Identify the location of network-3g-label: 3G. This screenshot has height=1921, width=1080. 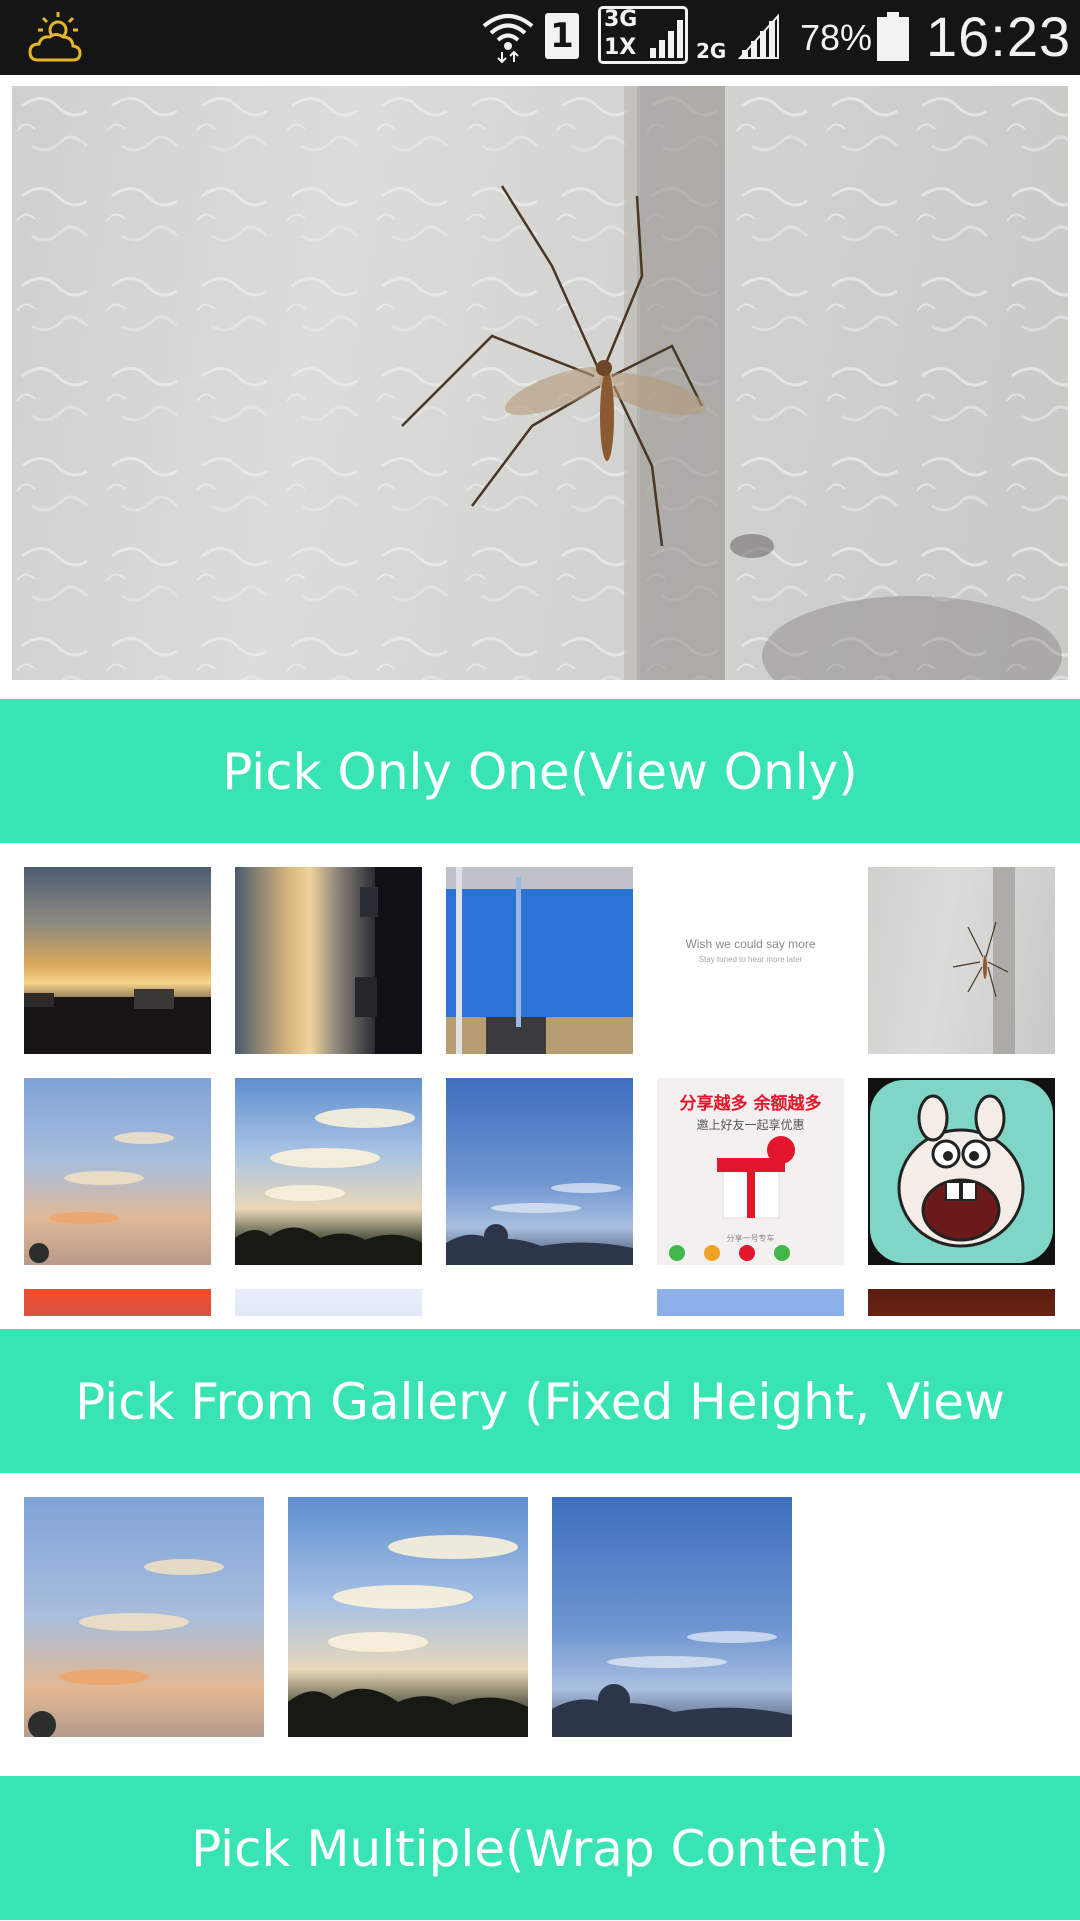
(621, 19).